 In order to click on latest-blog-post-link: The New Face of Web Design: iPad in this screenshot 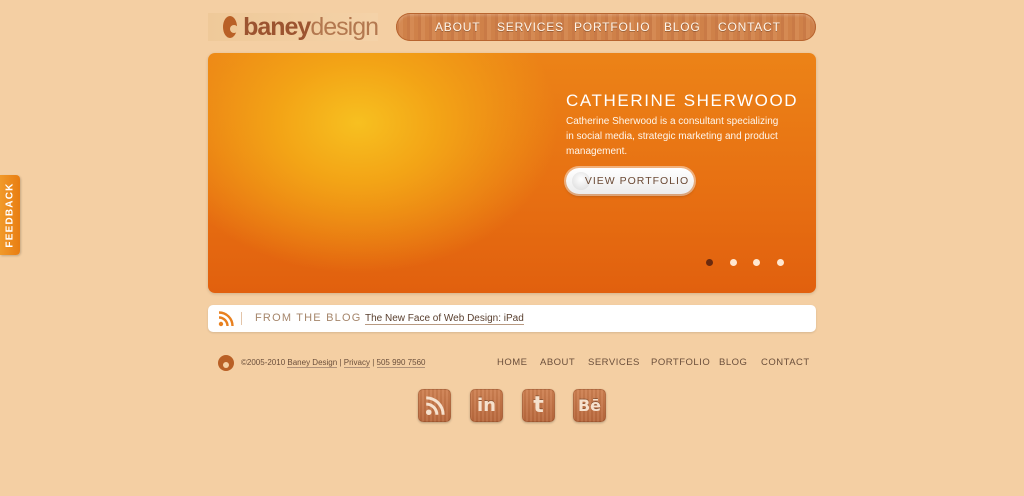, I will do `click(444, 319)`.